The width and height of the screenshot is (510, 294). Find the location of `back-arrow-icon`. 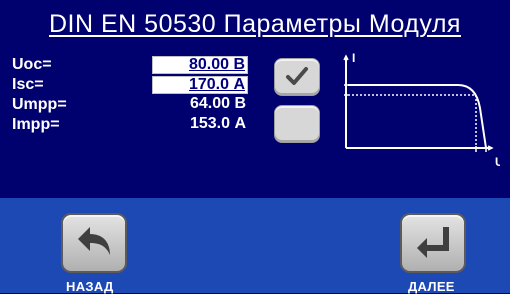

back-arrow-icon is located at coordinates (94, 241).